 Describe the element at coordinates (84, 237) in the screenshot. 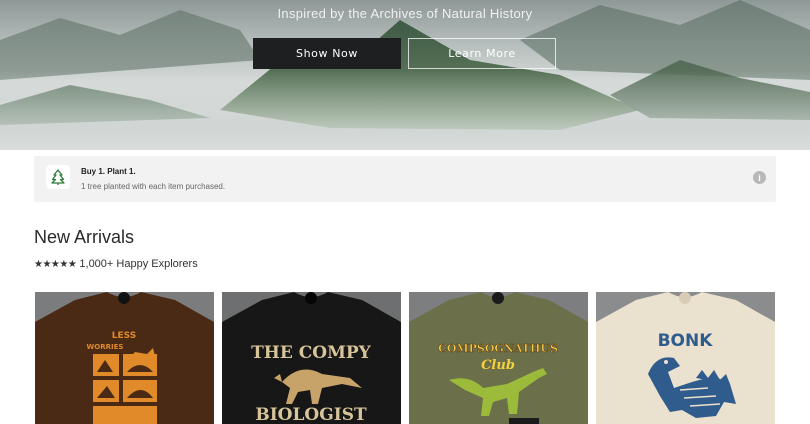

I see `section-title: New Arrivals` at that location.